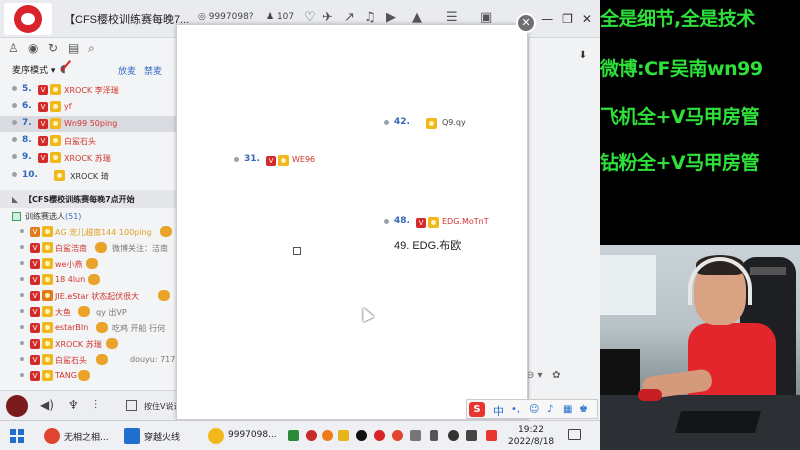 Image resolution: width=800 pixels, height=450 pixels. What do you see at coordinates (88, 359) in the screenshot?
I see `list-item: V 白鲨石头 douyu: 717` at bounding box center [88, 359].